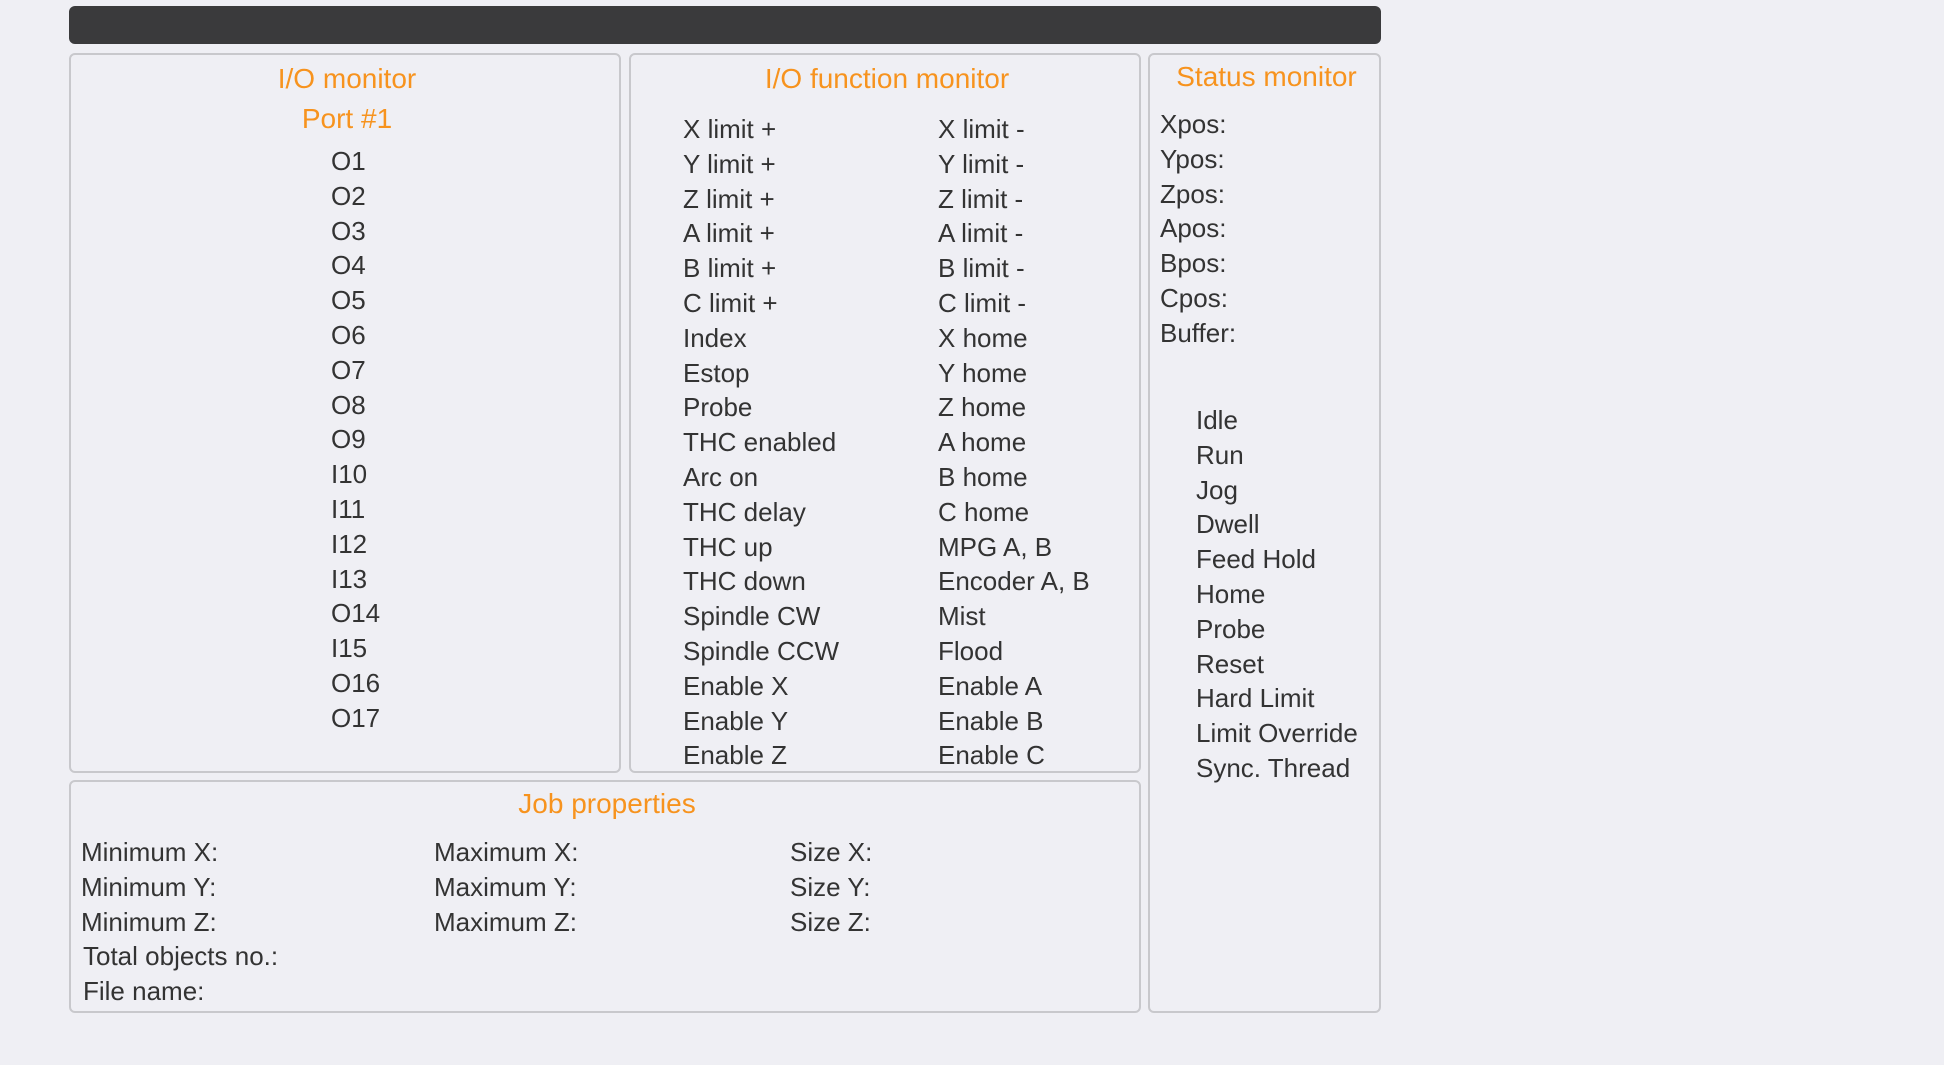 The height and width of the screenshot is (1065, 1944). I want to click on job-minimum-column: Minimum X: Minimum Y: Minimum Z:, so click(149, 887).